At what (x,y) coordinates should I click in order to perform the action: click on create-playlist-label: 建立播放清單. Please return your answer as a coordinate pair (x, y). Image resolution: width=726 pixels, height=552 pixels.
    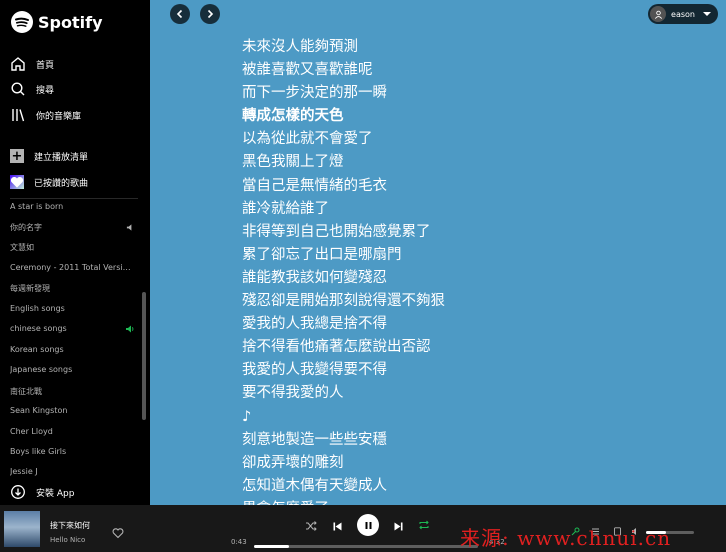
    Looking at the image, I should click on (61, 157).